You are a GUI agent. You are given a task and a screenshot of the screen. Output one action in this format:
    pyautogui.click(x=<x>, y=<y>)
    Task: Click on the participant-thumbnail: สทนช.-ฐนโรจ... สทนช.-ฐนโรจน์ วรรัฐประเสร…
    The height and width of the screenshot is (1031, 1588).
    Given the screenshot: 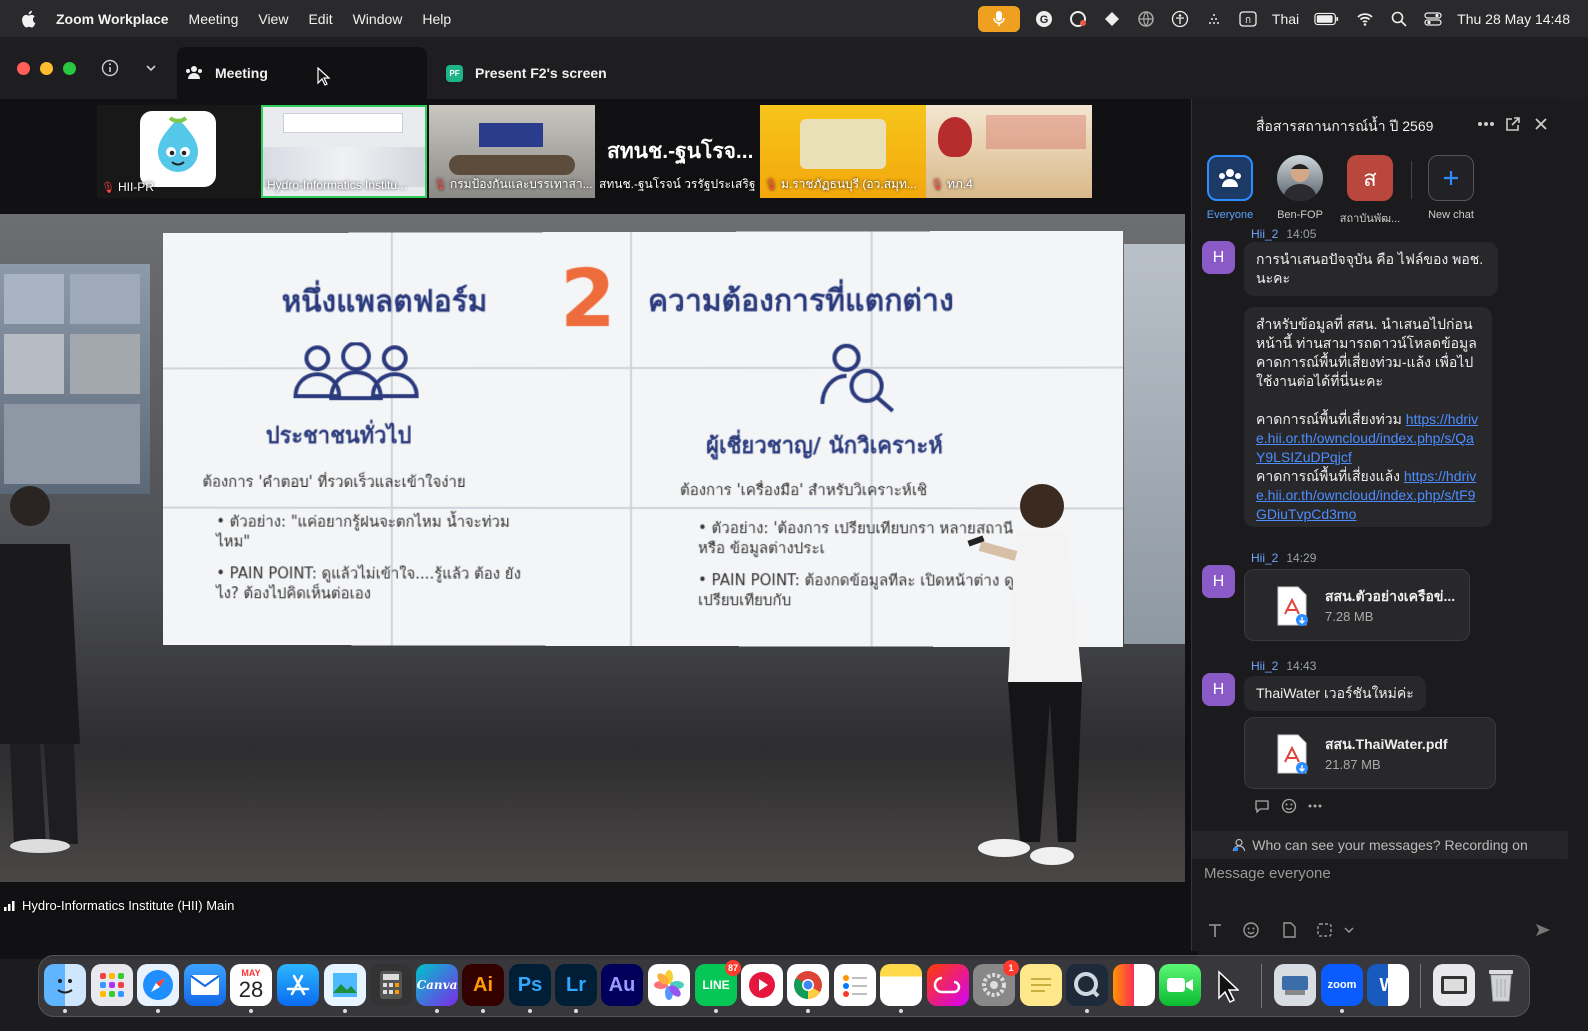 What is the action you would take?
    pyautogui.click(x=678, y=151)
    